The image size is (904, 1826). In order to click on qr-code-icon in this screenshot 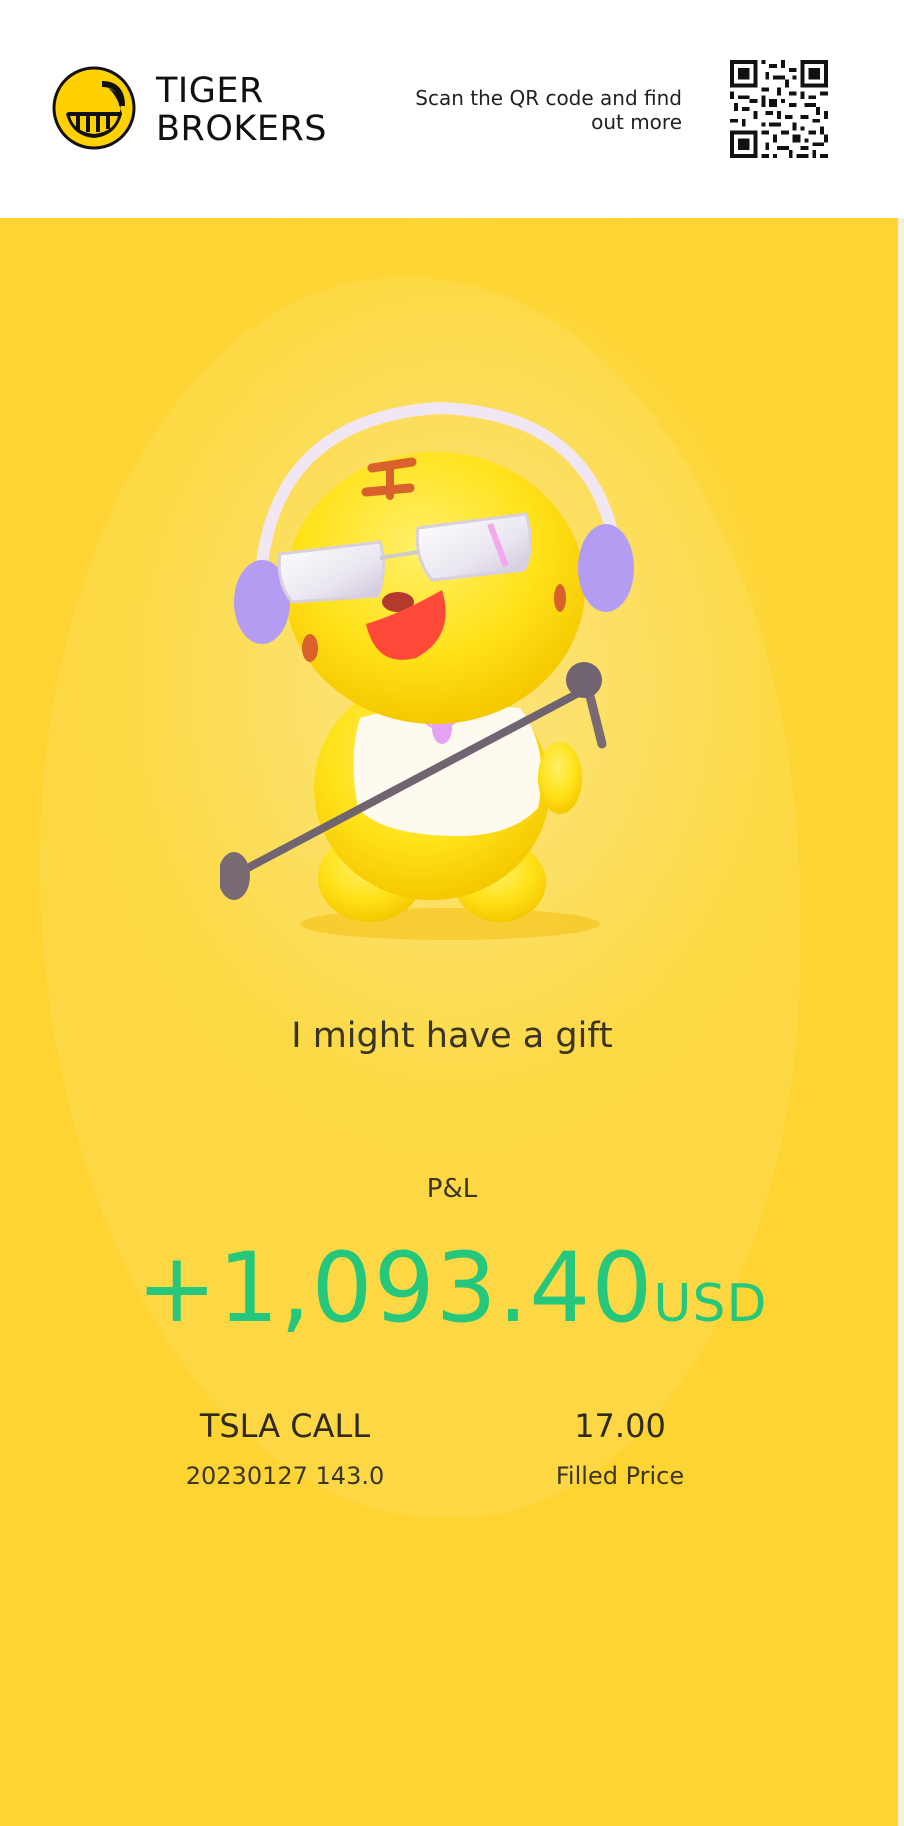, I will do `click(779, 109)`.